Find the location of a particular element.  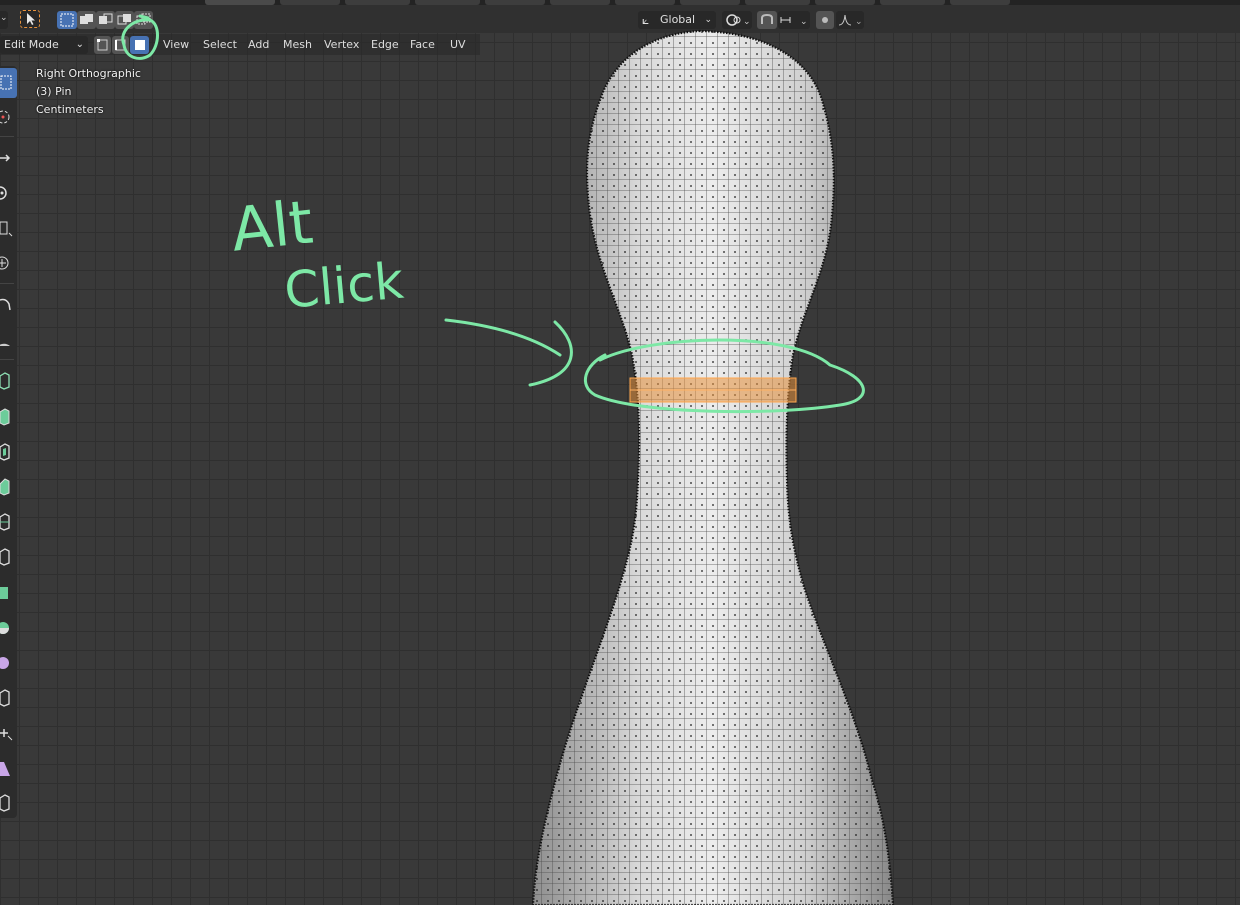

annotation-click: Click is located at coordinates (344, 285).